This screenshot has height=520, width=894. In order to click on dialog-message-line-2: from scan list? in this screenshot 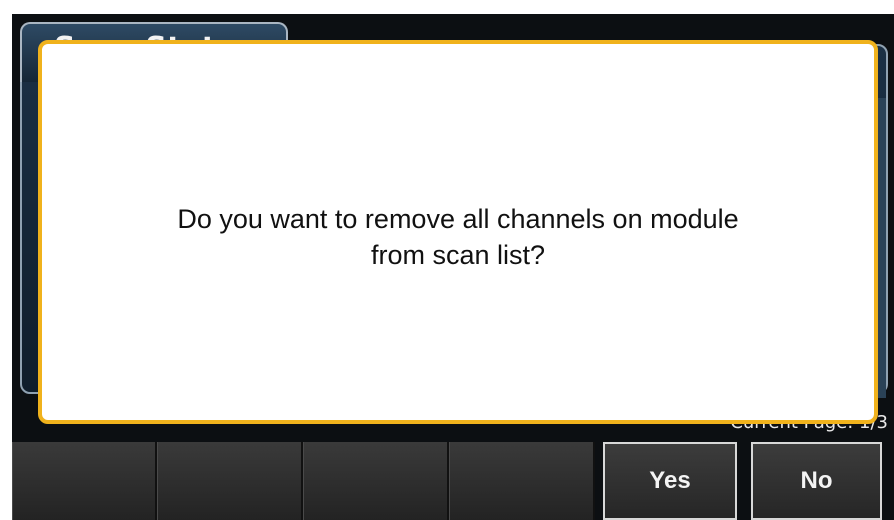, I will do `click(458, 255)`.